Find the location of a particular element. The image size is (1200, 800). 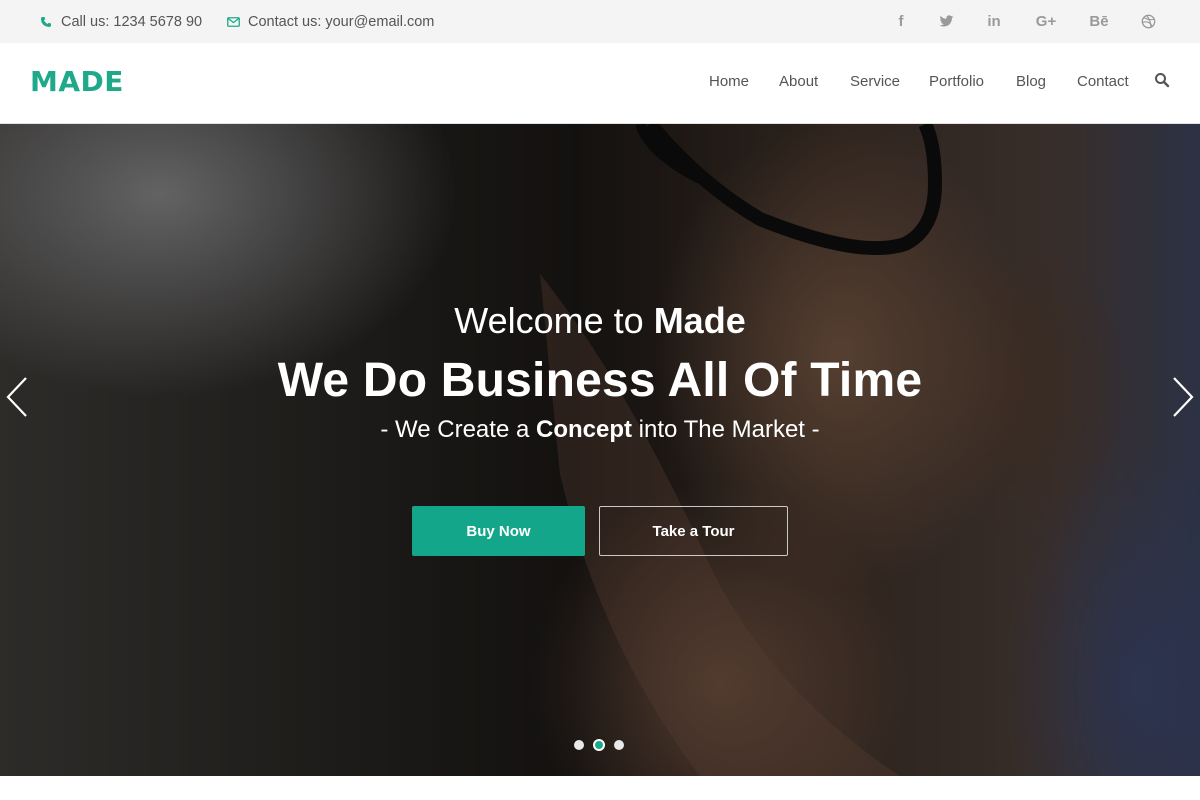

buy-now-button: Buy Now is located at coordinates (498, 531).